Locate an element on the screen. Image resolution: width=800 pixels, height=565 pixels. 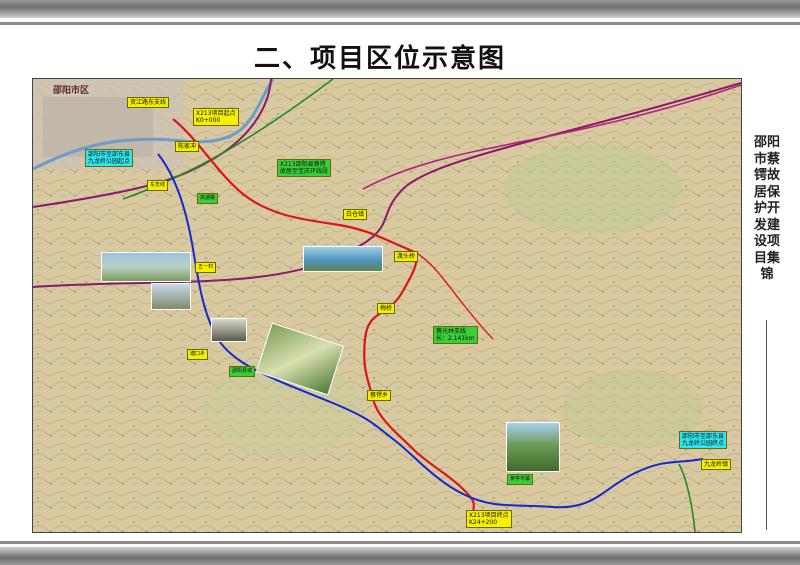
branch-length-label: 蔡光林支线 长：2.141km is located at coordinates (455, 335).